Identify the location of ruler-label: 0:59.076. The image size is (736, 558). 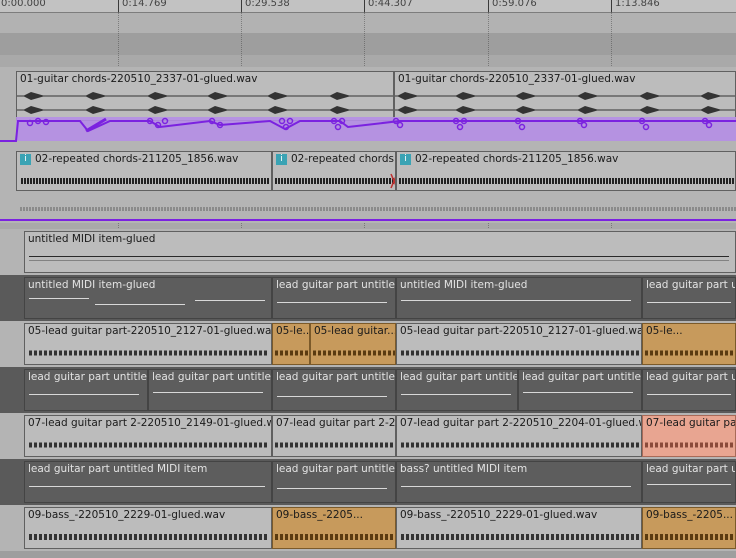
(514, 4).